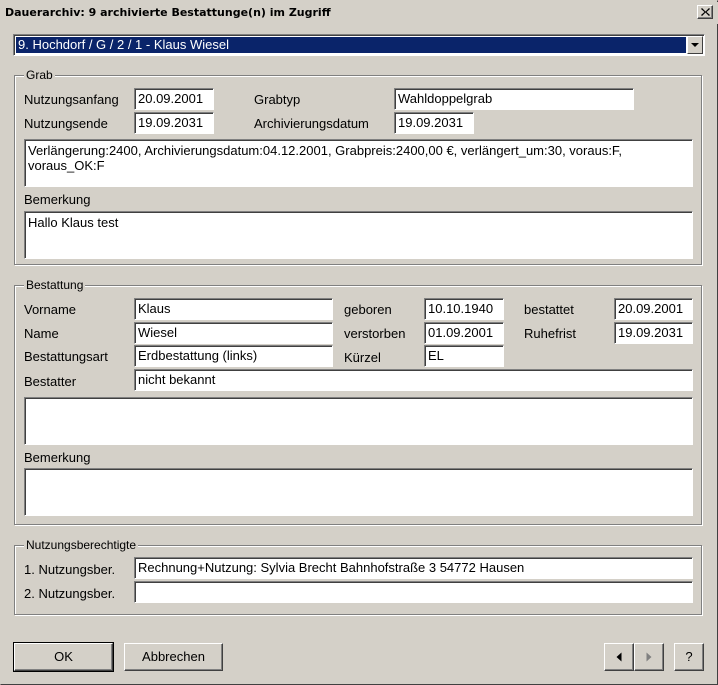  What do you see at coordinates (464, 356) in the screenshot?
I see `kuerzel-field: EL` at bounding box center [464, 356].